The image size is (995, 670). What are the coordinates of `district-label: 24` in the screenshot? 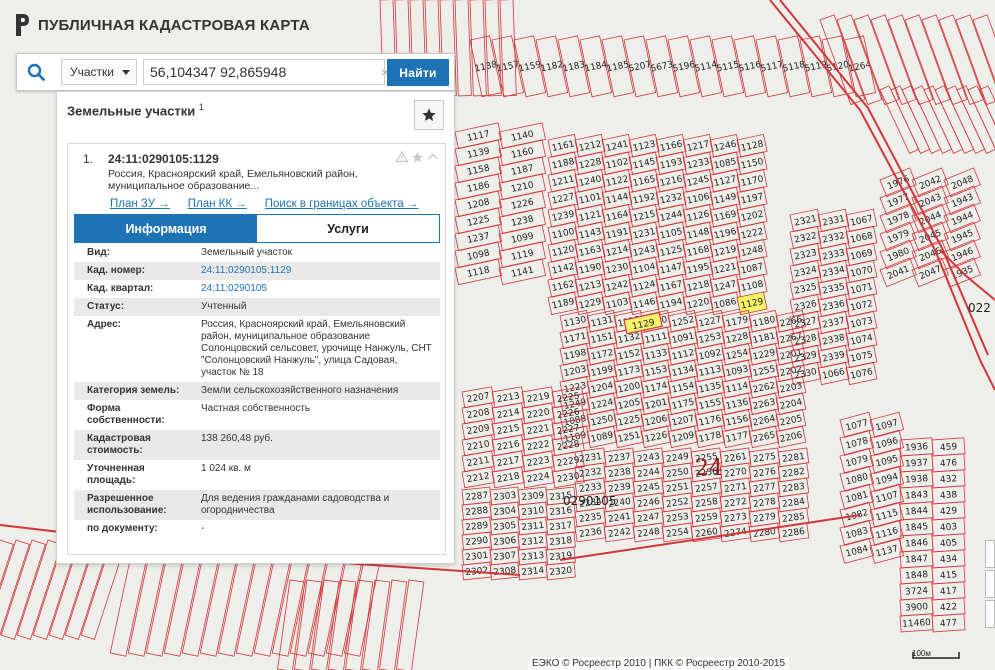 It's located at (709, 468).